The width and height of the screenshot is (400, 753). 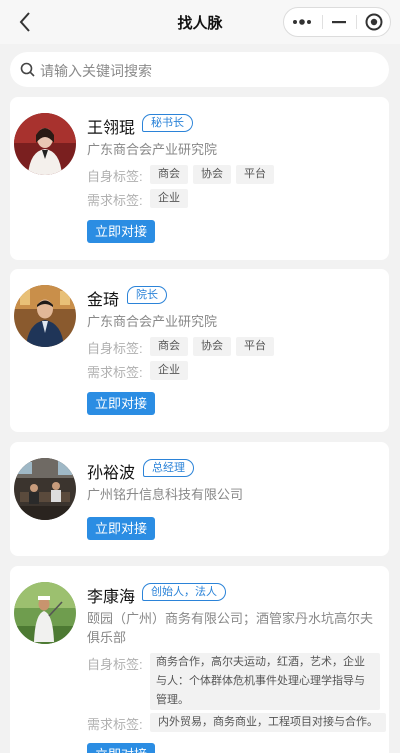 I want to click on title-badge: 院长, so click(x=147, y=295).